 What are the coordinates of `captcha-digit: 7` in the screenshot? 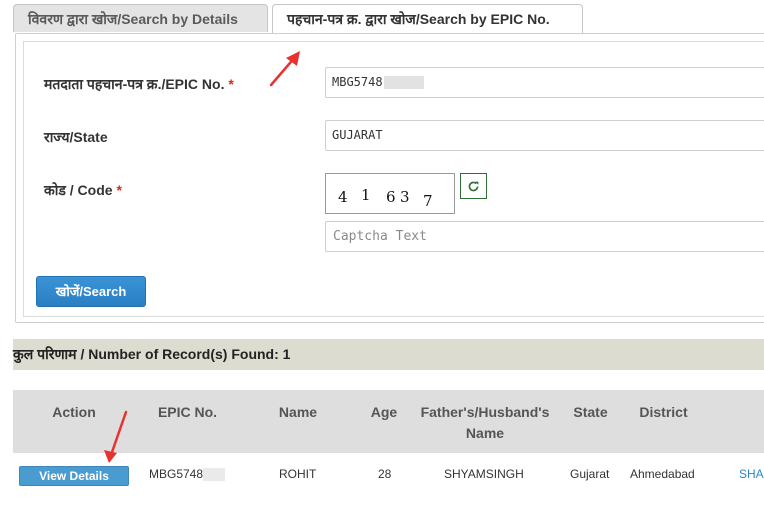 It's located at (428, 201).